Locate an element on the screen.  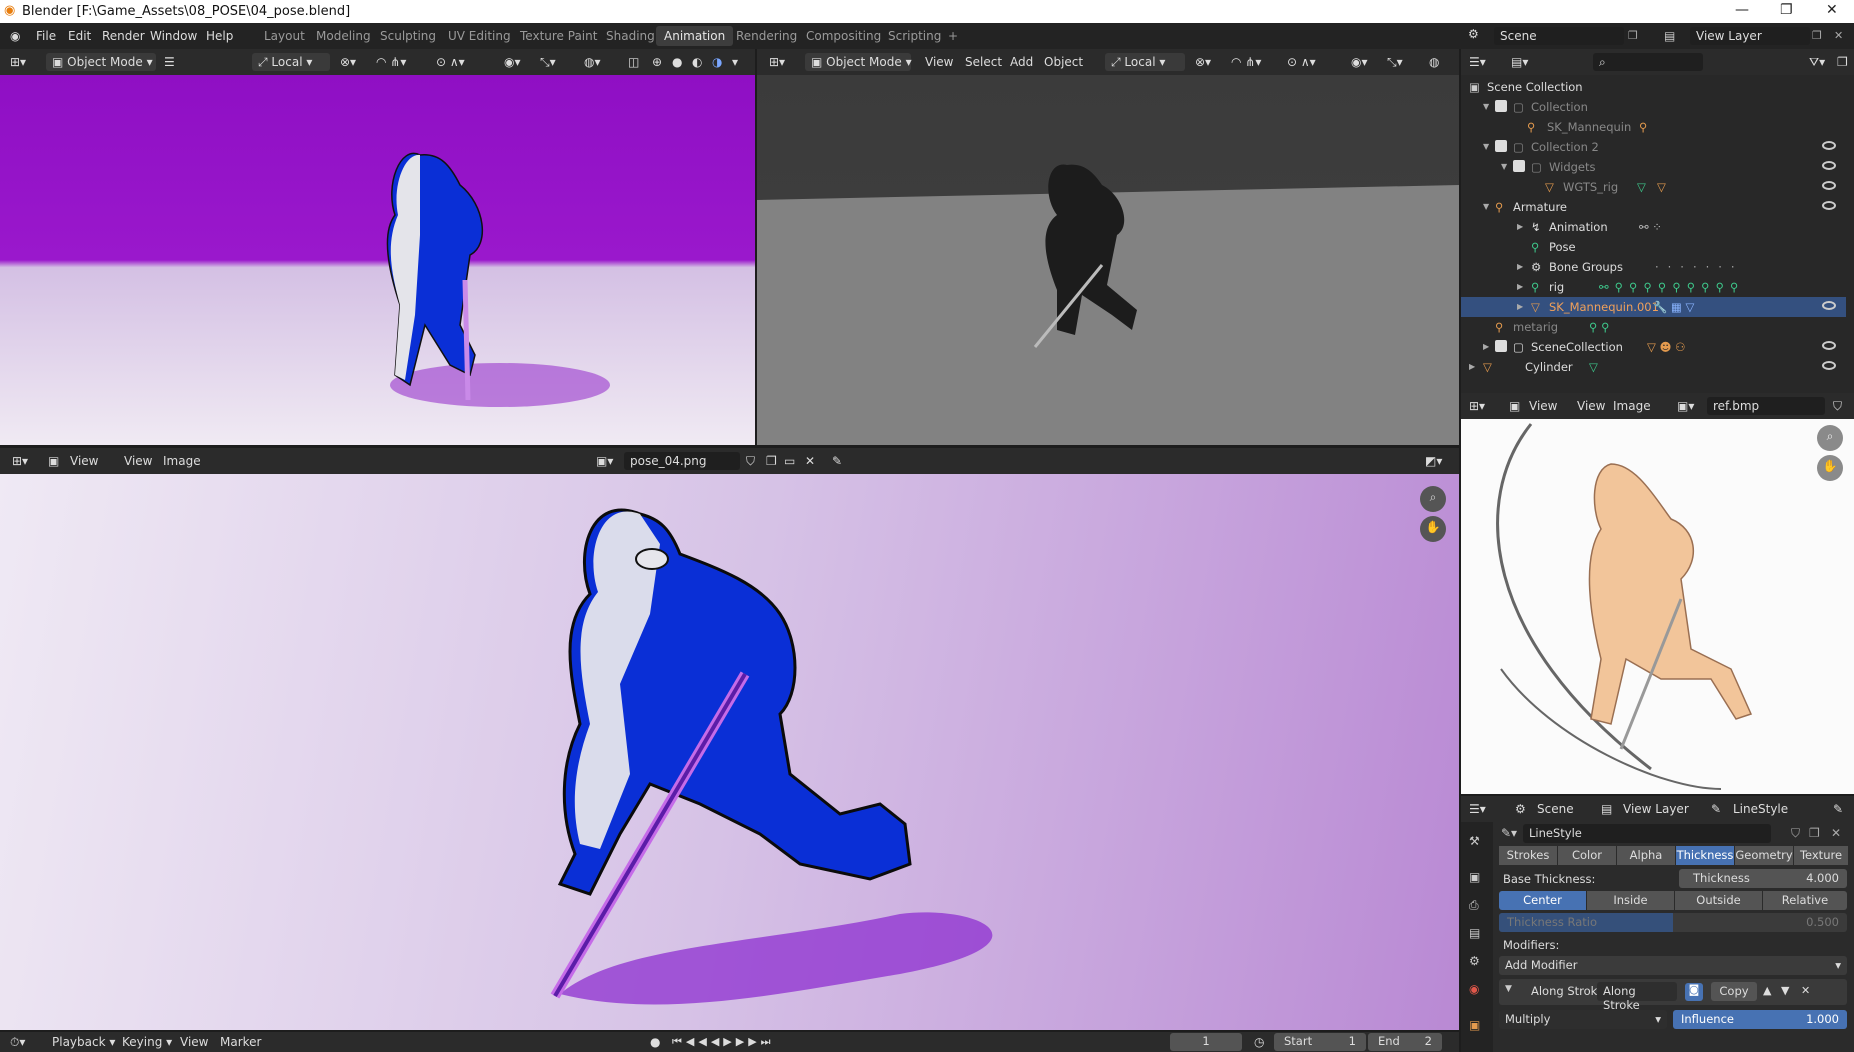
tab-layout: Layout is located at coordinates (284, 36).